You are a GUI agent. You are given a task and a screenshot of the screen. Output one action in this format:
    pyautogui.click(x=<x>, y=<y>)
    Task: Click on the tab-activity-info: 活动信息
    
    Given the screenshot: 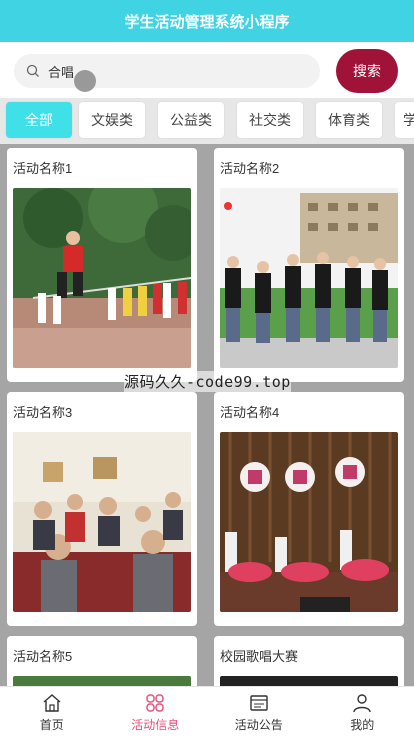 What is the action you would take?
    pyautogui.click(x=156, y=712)
    